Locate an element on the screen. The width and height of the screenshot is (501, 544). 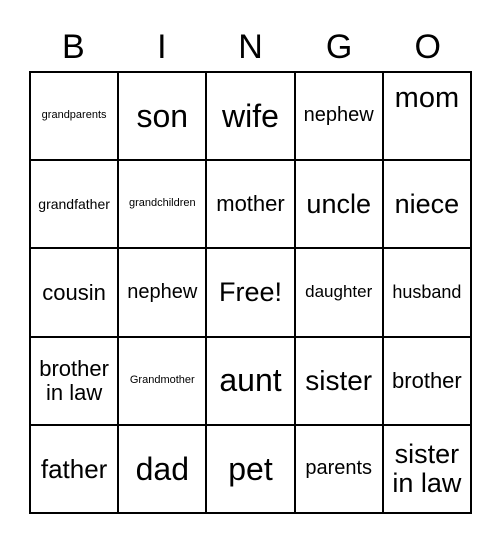
header-letter-g: G is located at coordinates (339, 47).